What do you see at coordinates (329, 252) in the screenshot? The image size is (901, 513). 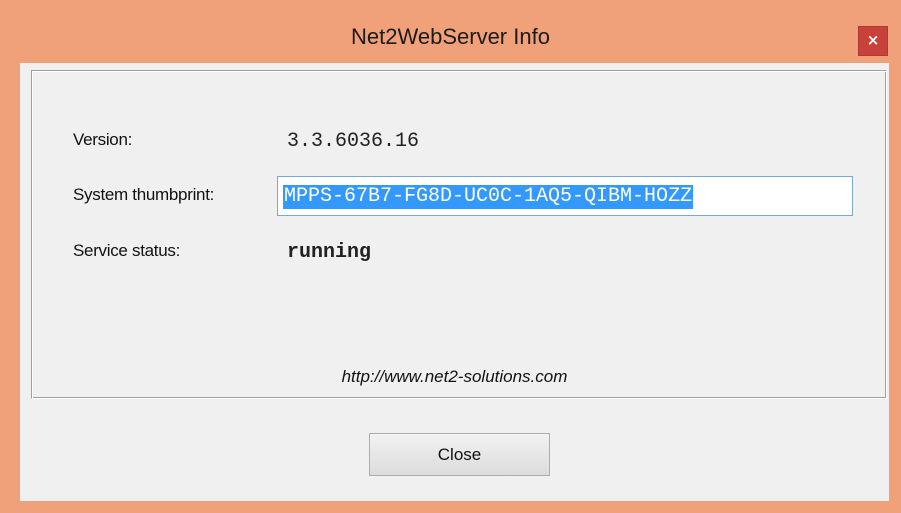 I see `status-value: running` at bounding box center [329, 252].